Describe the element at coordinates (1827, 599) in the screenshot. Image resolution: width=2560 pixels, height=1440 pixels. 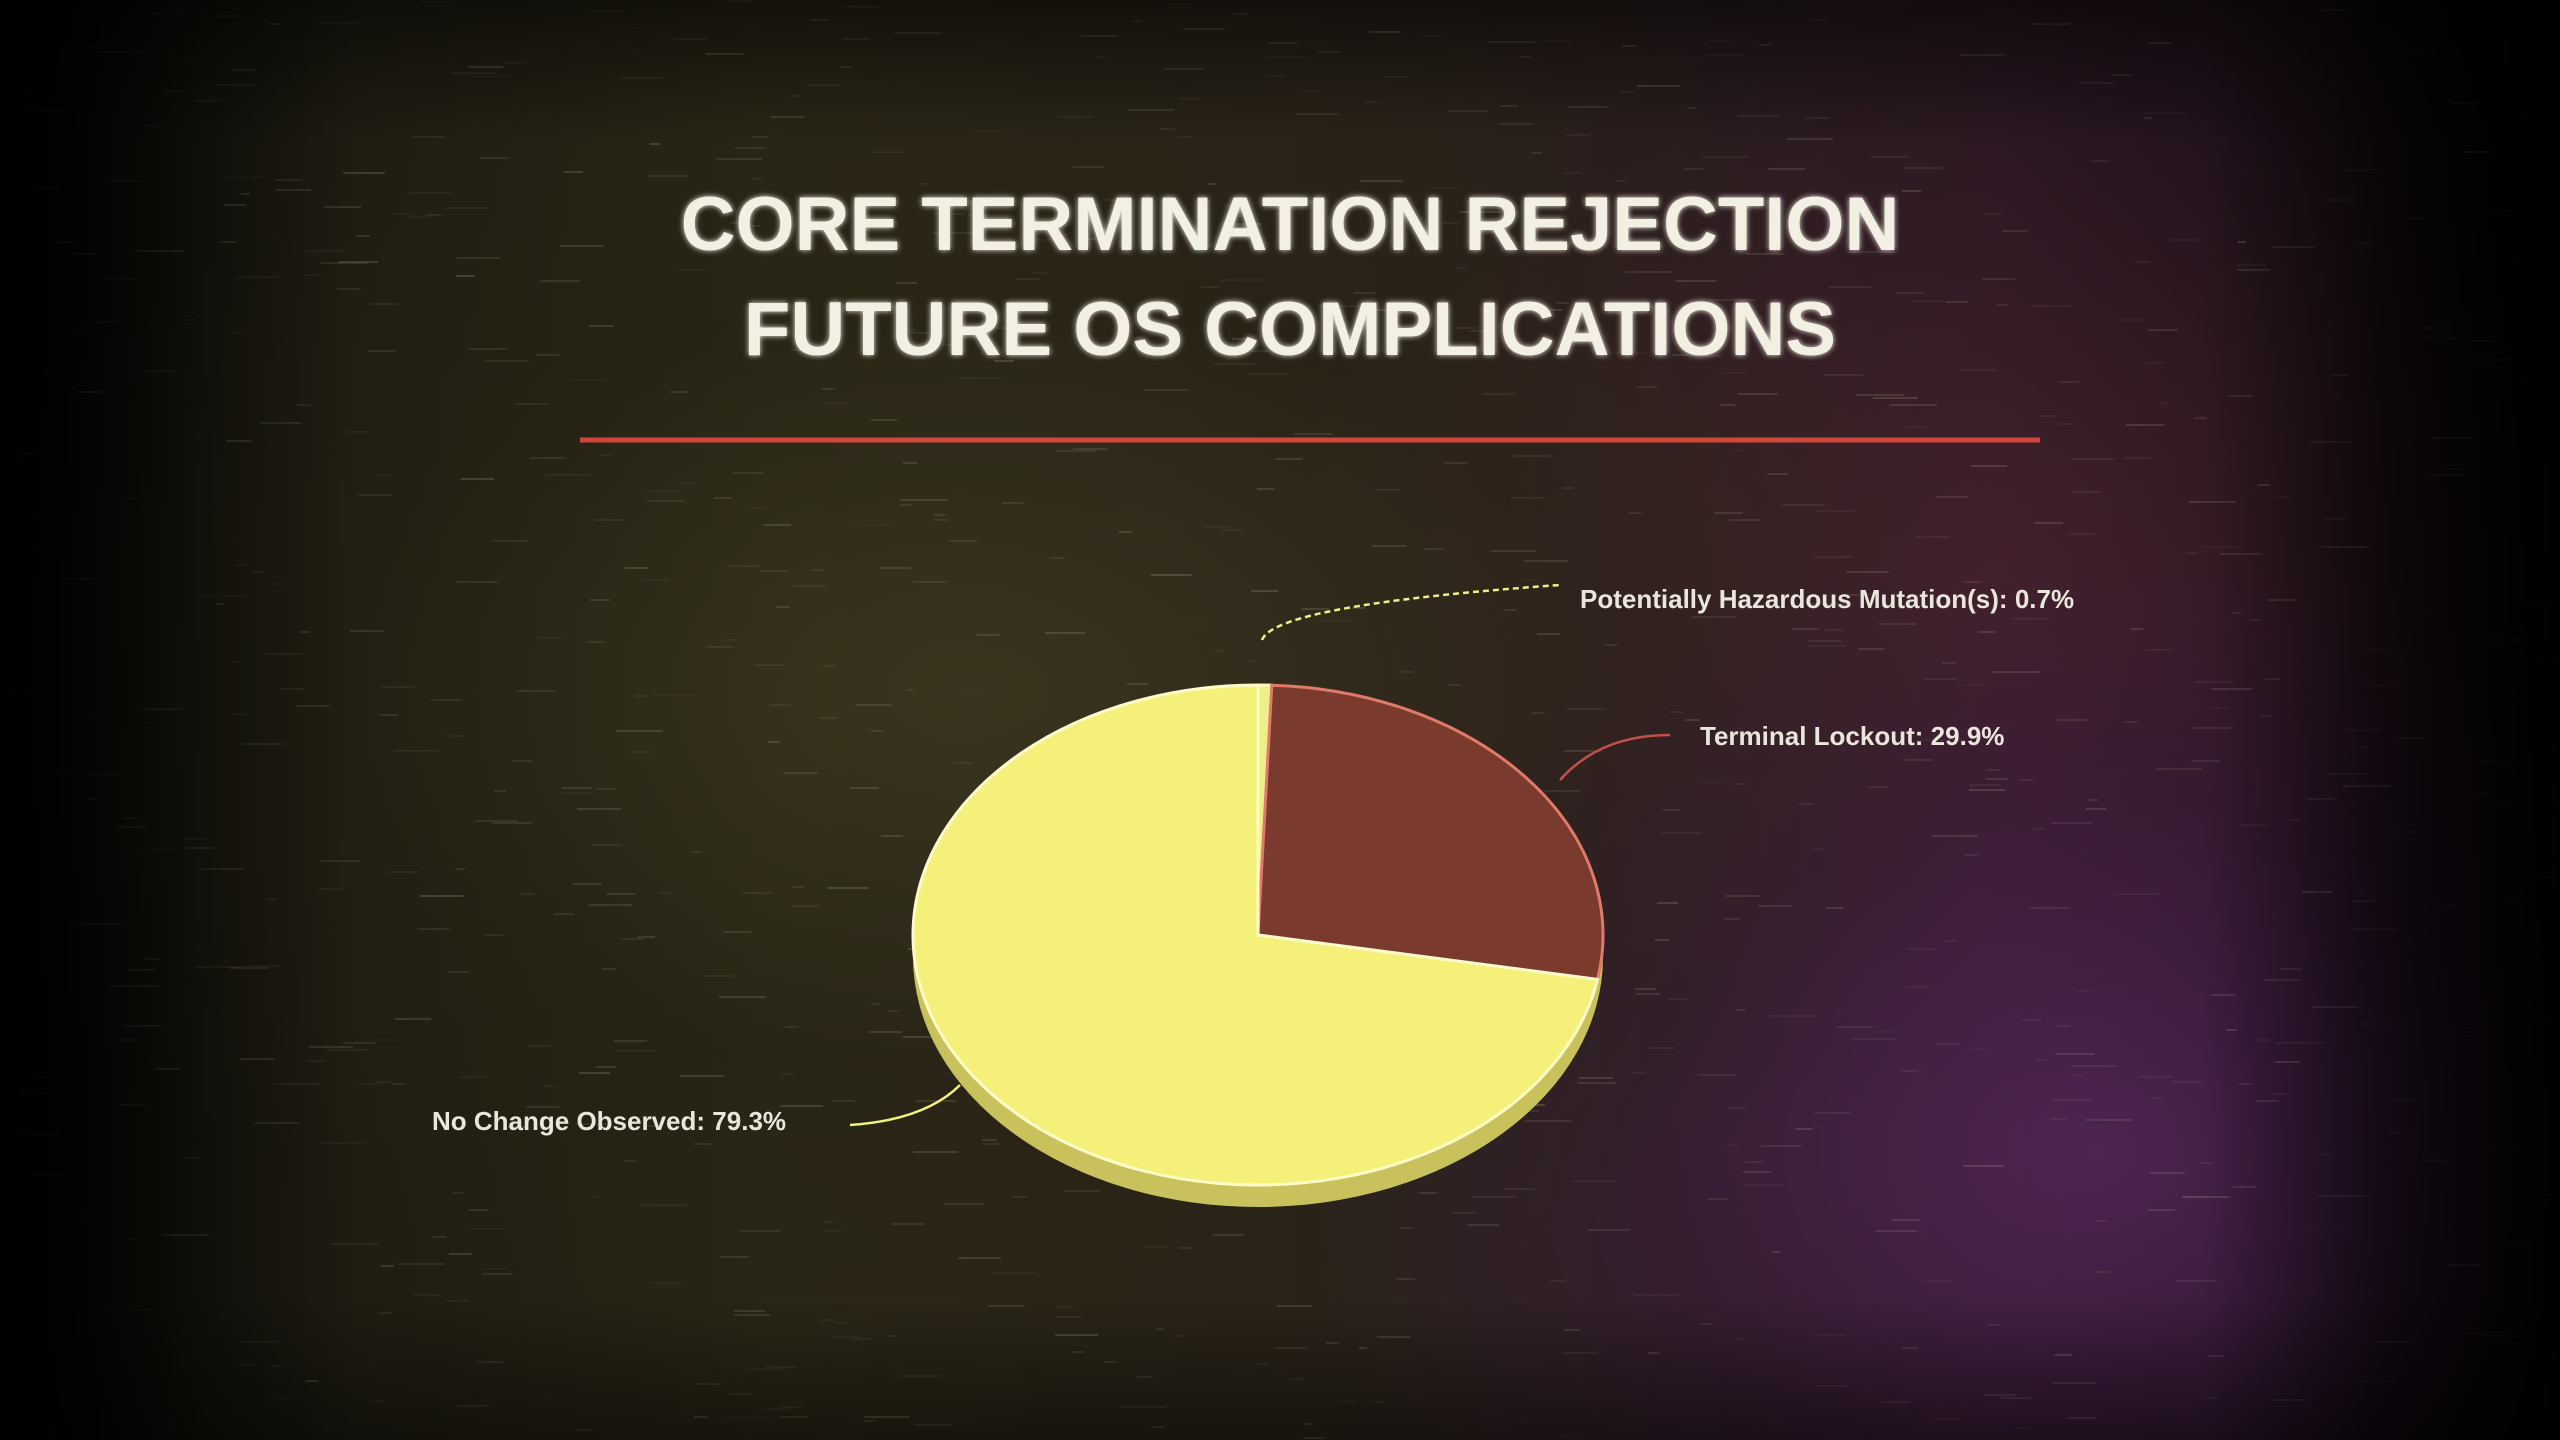
I see `callout-label-hazardous: Potentially Hazardous Mutation(s): 0.7%` at that location.